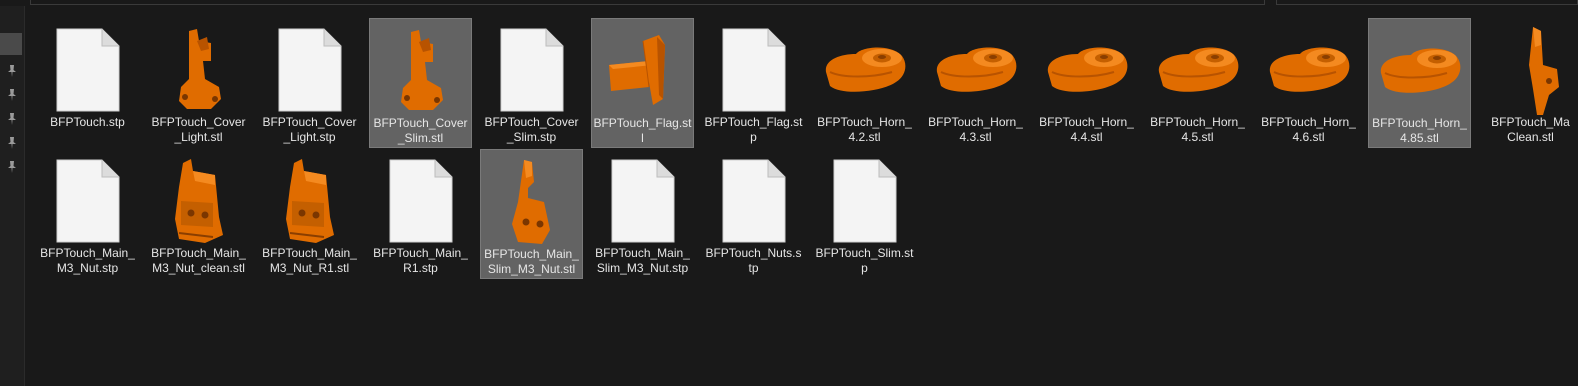  Describe the element at coordinates (642, 260) in the screenshot. I see `file-name: BFPTouch_Main_ Slim_M3_Nut.stp` at that location.